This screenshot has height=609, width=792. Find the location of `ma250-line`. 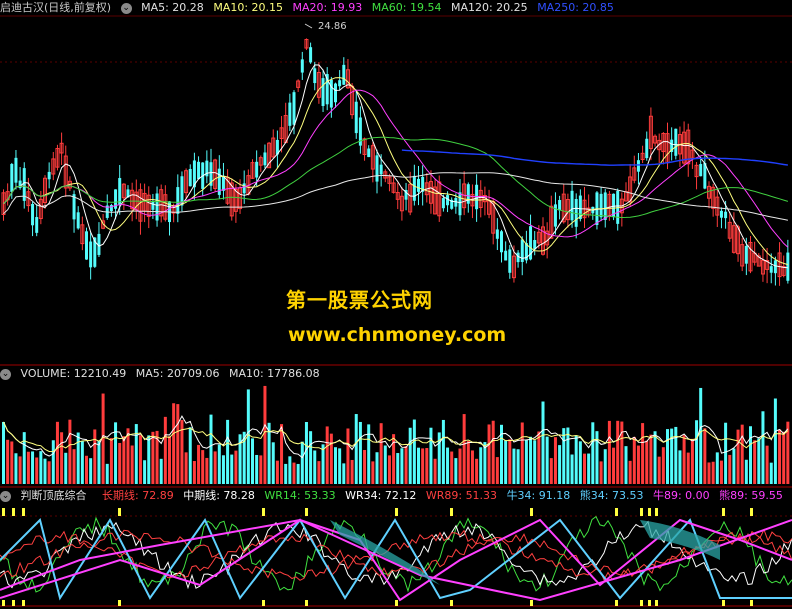

ma250-line is located at coordinates (594, 157).